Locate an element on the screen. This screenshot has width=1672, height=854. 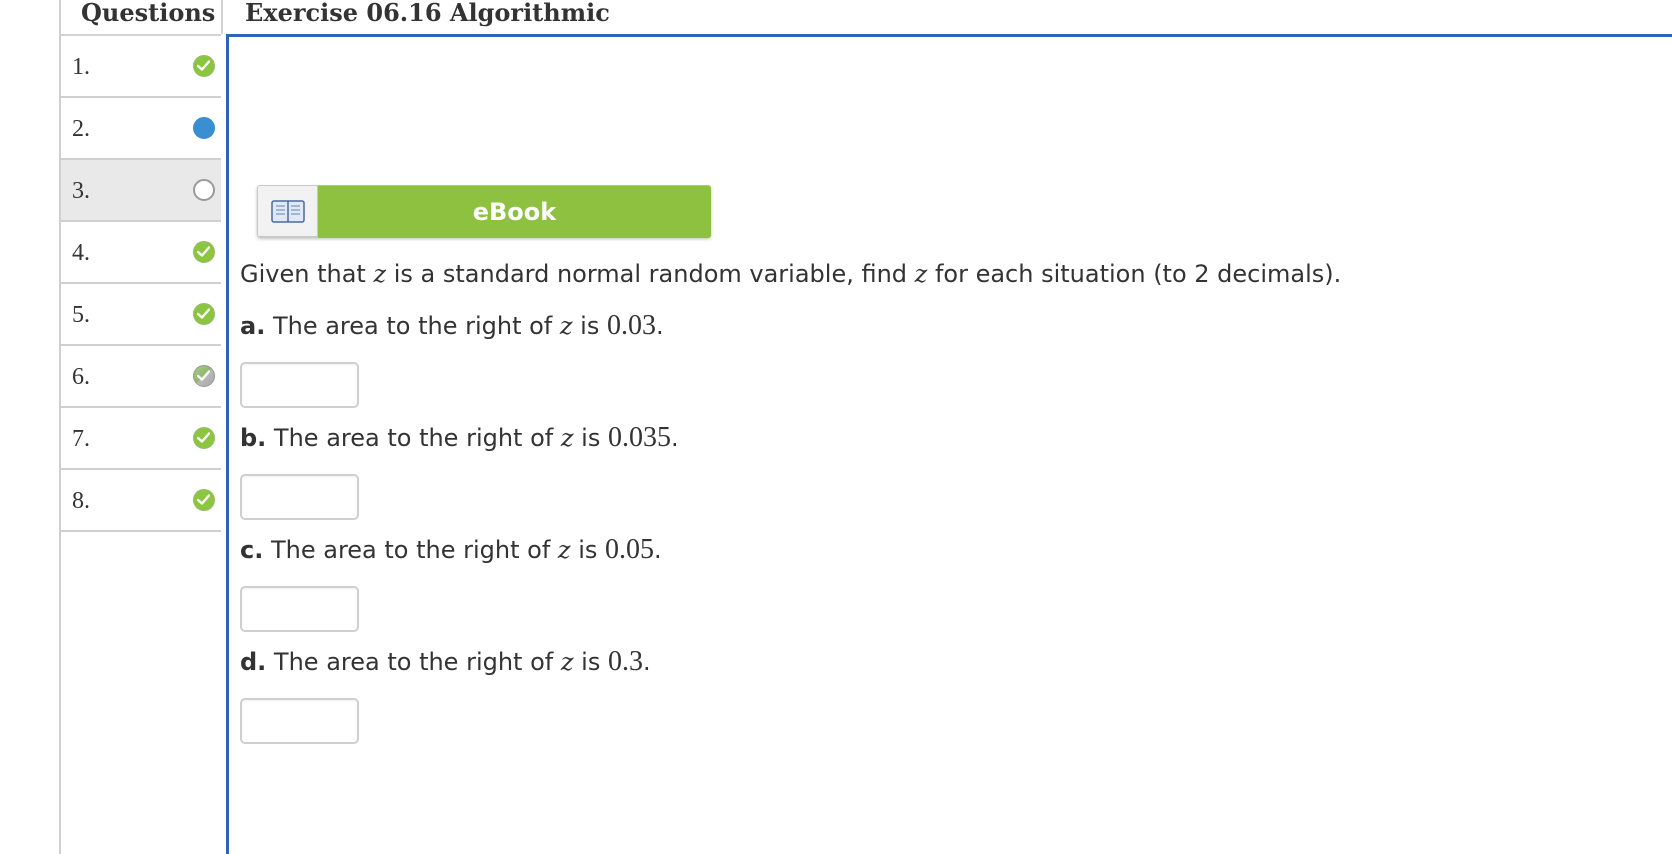
current-dot-icon is located at coordinates (204, 128).